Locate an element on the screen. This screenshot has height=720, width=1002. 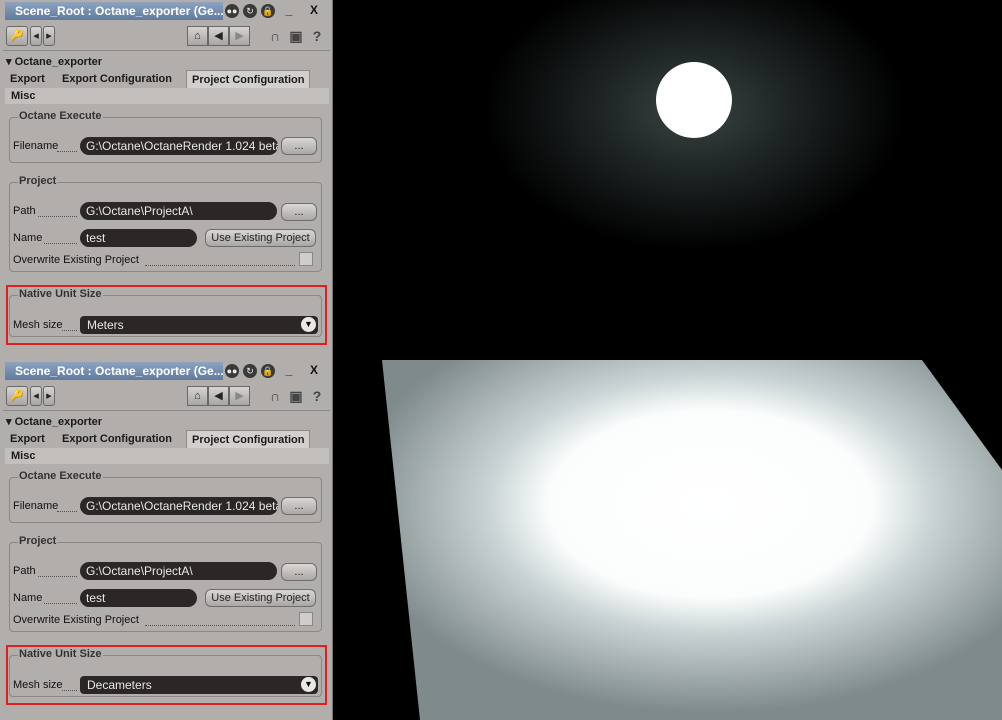
light-sphere is located at coordinates (694, 100).